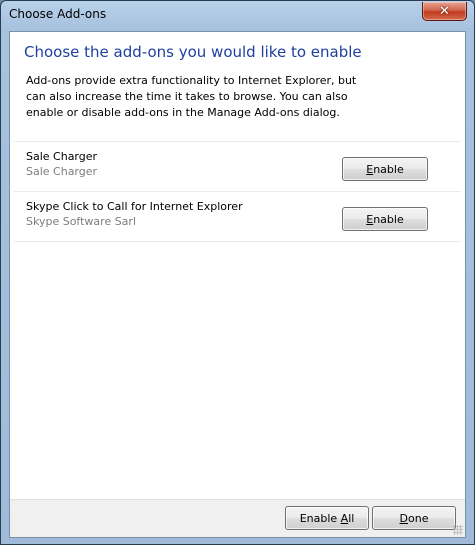 This screenshot has height=545, width=475. What do you see at coordinates (320, 518) in the screenshot?
I see `enable-all-prefix: Enable` at bounding box center [320, 518].